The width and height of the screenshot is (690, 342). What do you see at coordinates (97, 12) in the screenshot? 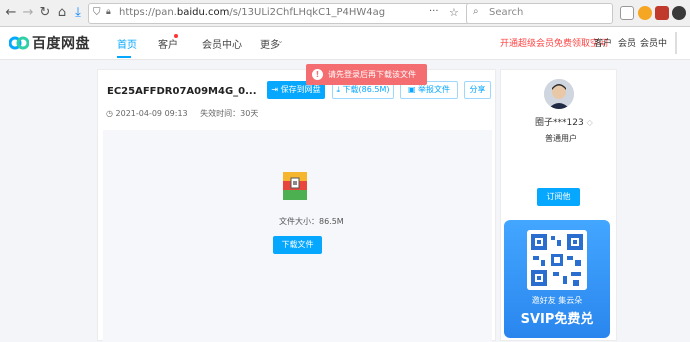
I see `shield-icon: ⛉` at bounding box center [97, 12].